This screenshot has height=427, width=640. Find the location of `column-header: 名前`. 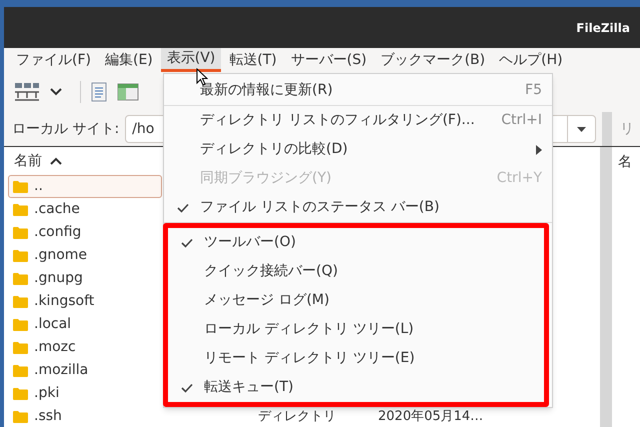

column-header: 名前 is located at coordinates (28, 161).